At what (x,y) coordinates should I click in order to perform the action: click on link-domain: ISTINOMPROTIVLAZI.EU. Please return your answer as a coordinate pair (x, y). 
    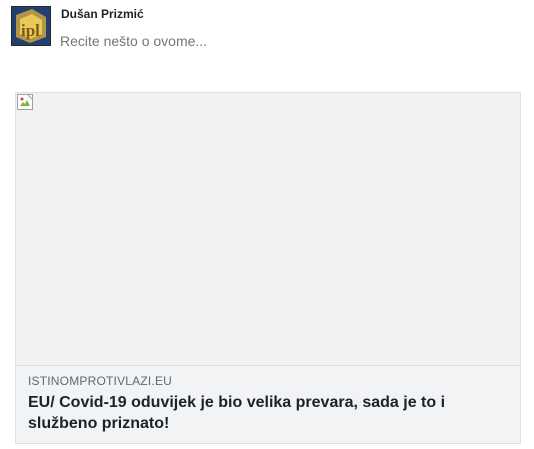
    Looking at the image, I should click on (100, 381).